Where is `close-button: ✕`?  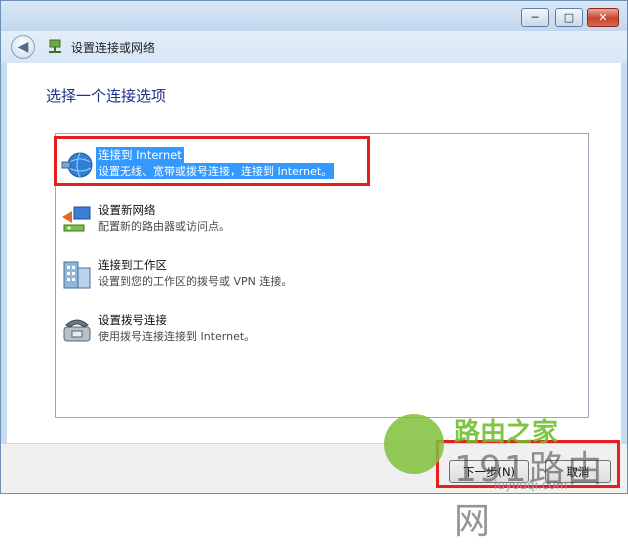
close-button: ✕ is located at coordinates (603, 17).